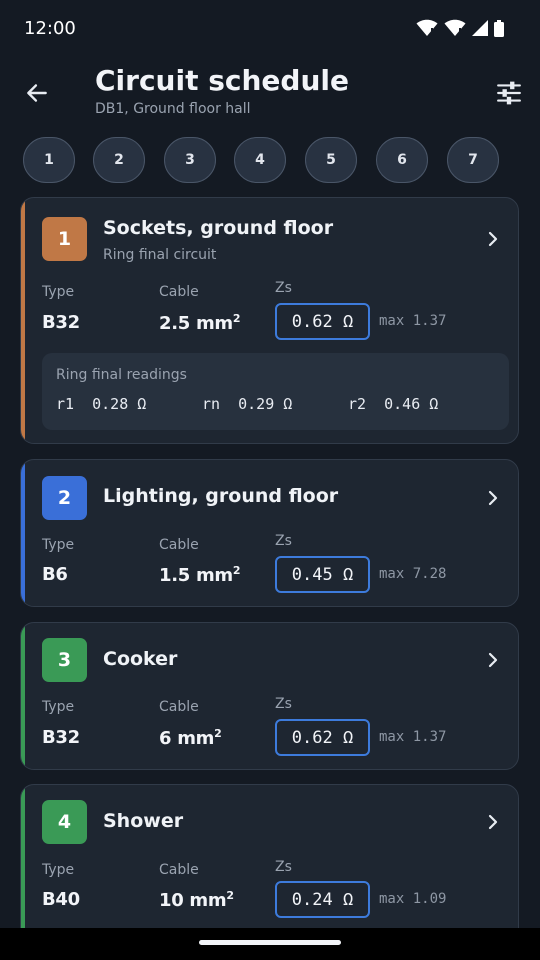  What do you see at coordinates (173, 109) in the screenshot?
I see `page-subtitle: DB1, Ground floor hall` at bounding box center [173, 109].